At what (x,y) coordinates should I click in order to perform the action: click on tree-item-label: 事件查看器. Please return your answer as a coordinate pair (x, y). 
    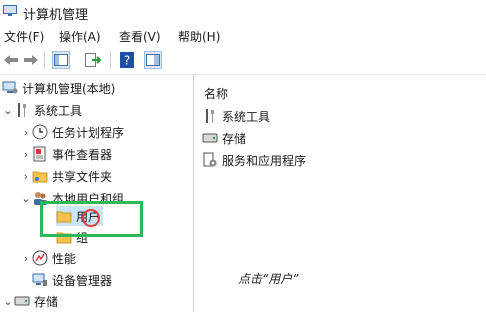
    Looking at the image, I should click on (82, 154).